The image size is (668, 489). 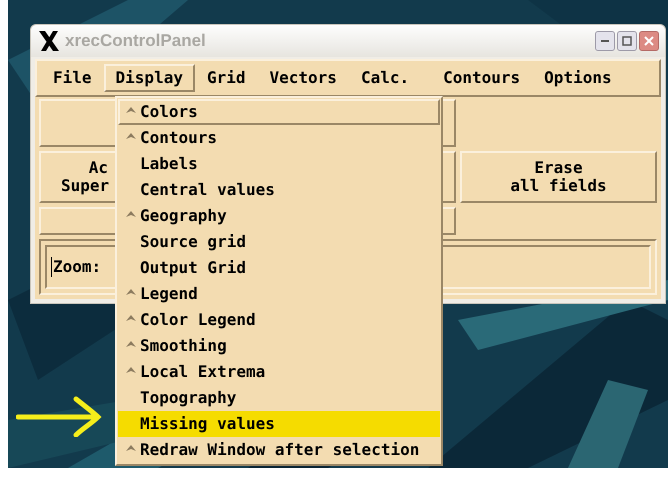 What do you see at coordinates (203, 372) in the screenshot?
I see `option-label: Local Extrema` at bounding box center [203, 372].